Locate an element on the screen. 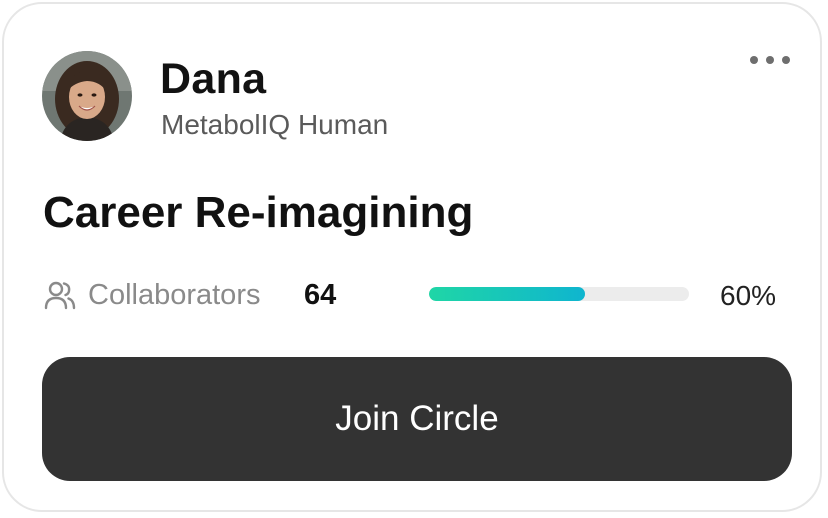 Image resolution: width=828 pixels, height=518 pixels. avatar is located at coordinates (87, 96).